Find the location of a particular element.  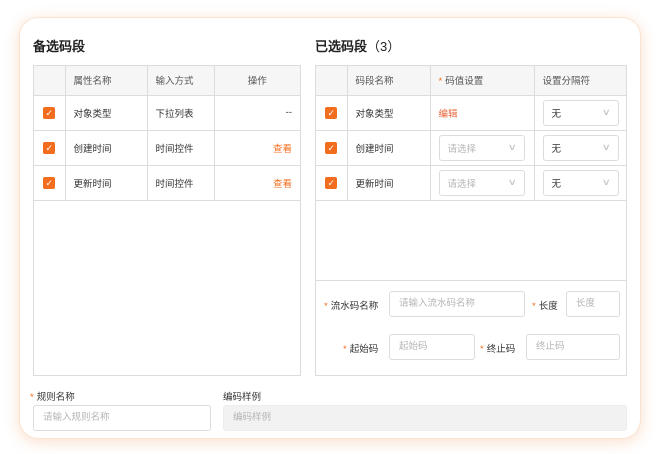

candidate-segments-title: 备选码段 is located at coordinates (59, 46).